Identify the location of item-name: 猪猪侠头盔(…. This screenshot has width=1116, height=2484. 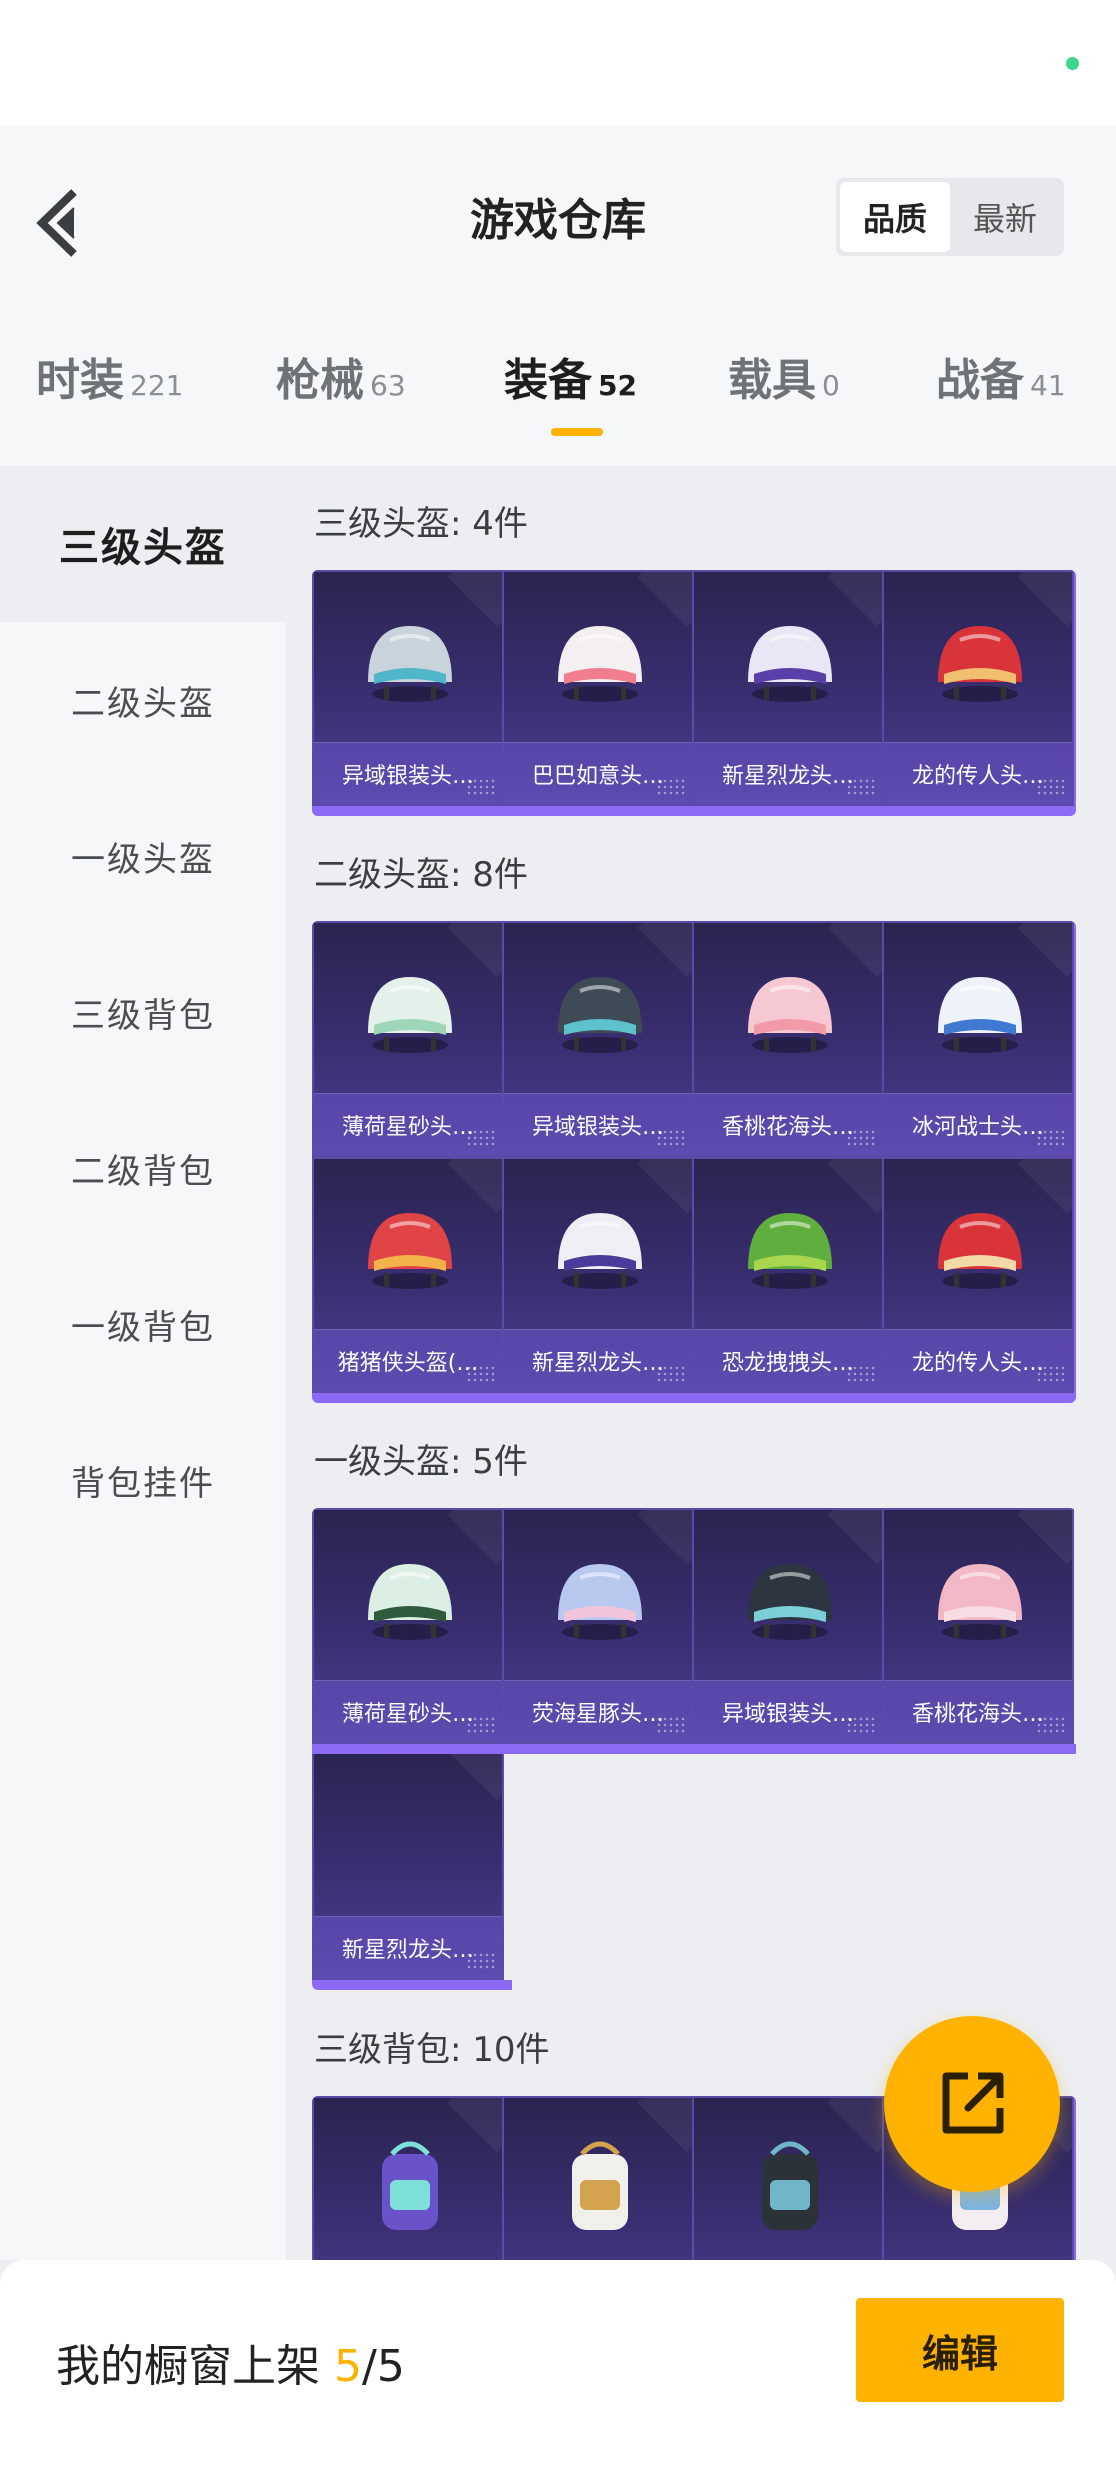
(408, 1360).